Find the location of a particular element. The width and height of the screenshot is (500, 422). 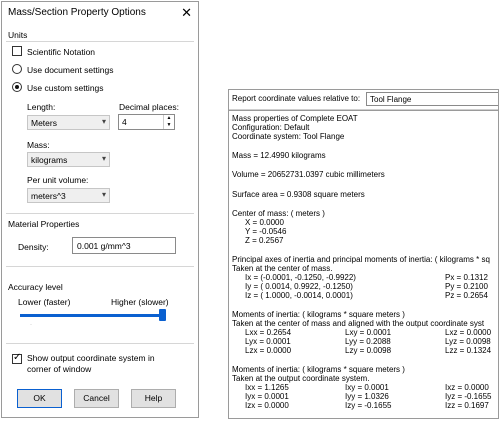

per-unit-volume-value: meters^3 is located at coordinates (48, 196).